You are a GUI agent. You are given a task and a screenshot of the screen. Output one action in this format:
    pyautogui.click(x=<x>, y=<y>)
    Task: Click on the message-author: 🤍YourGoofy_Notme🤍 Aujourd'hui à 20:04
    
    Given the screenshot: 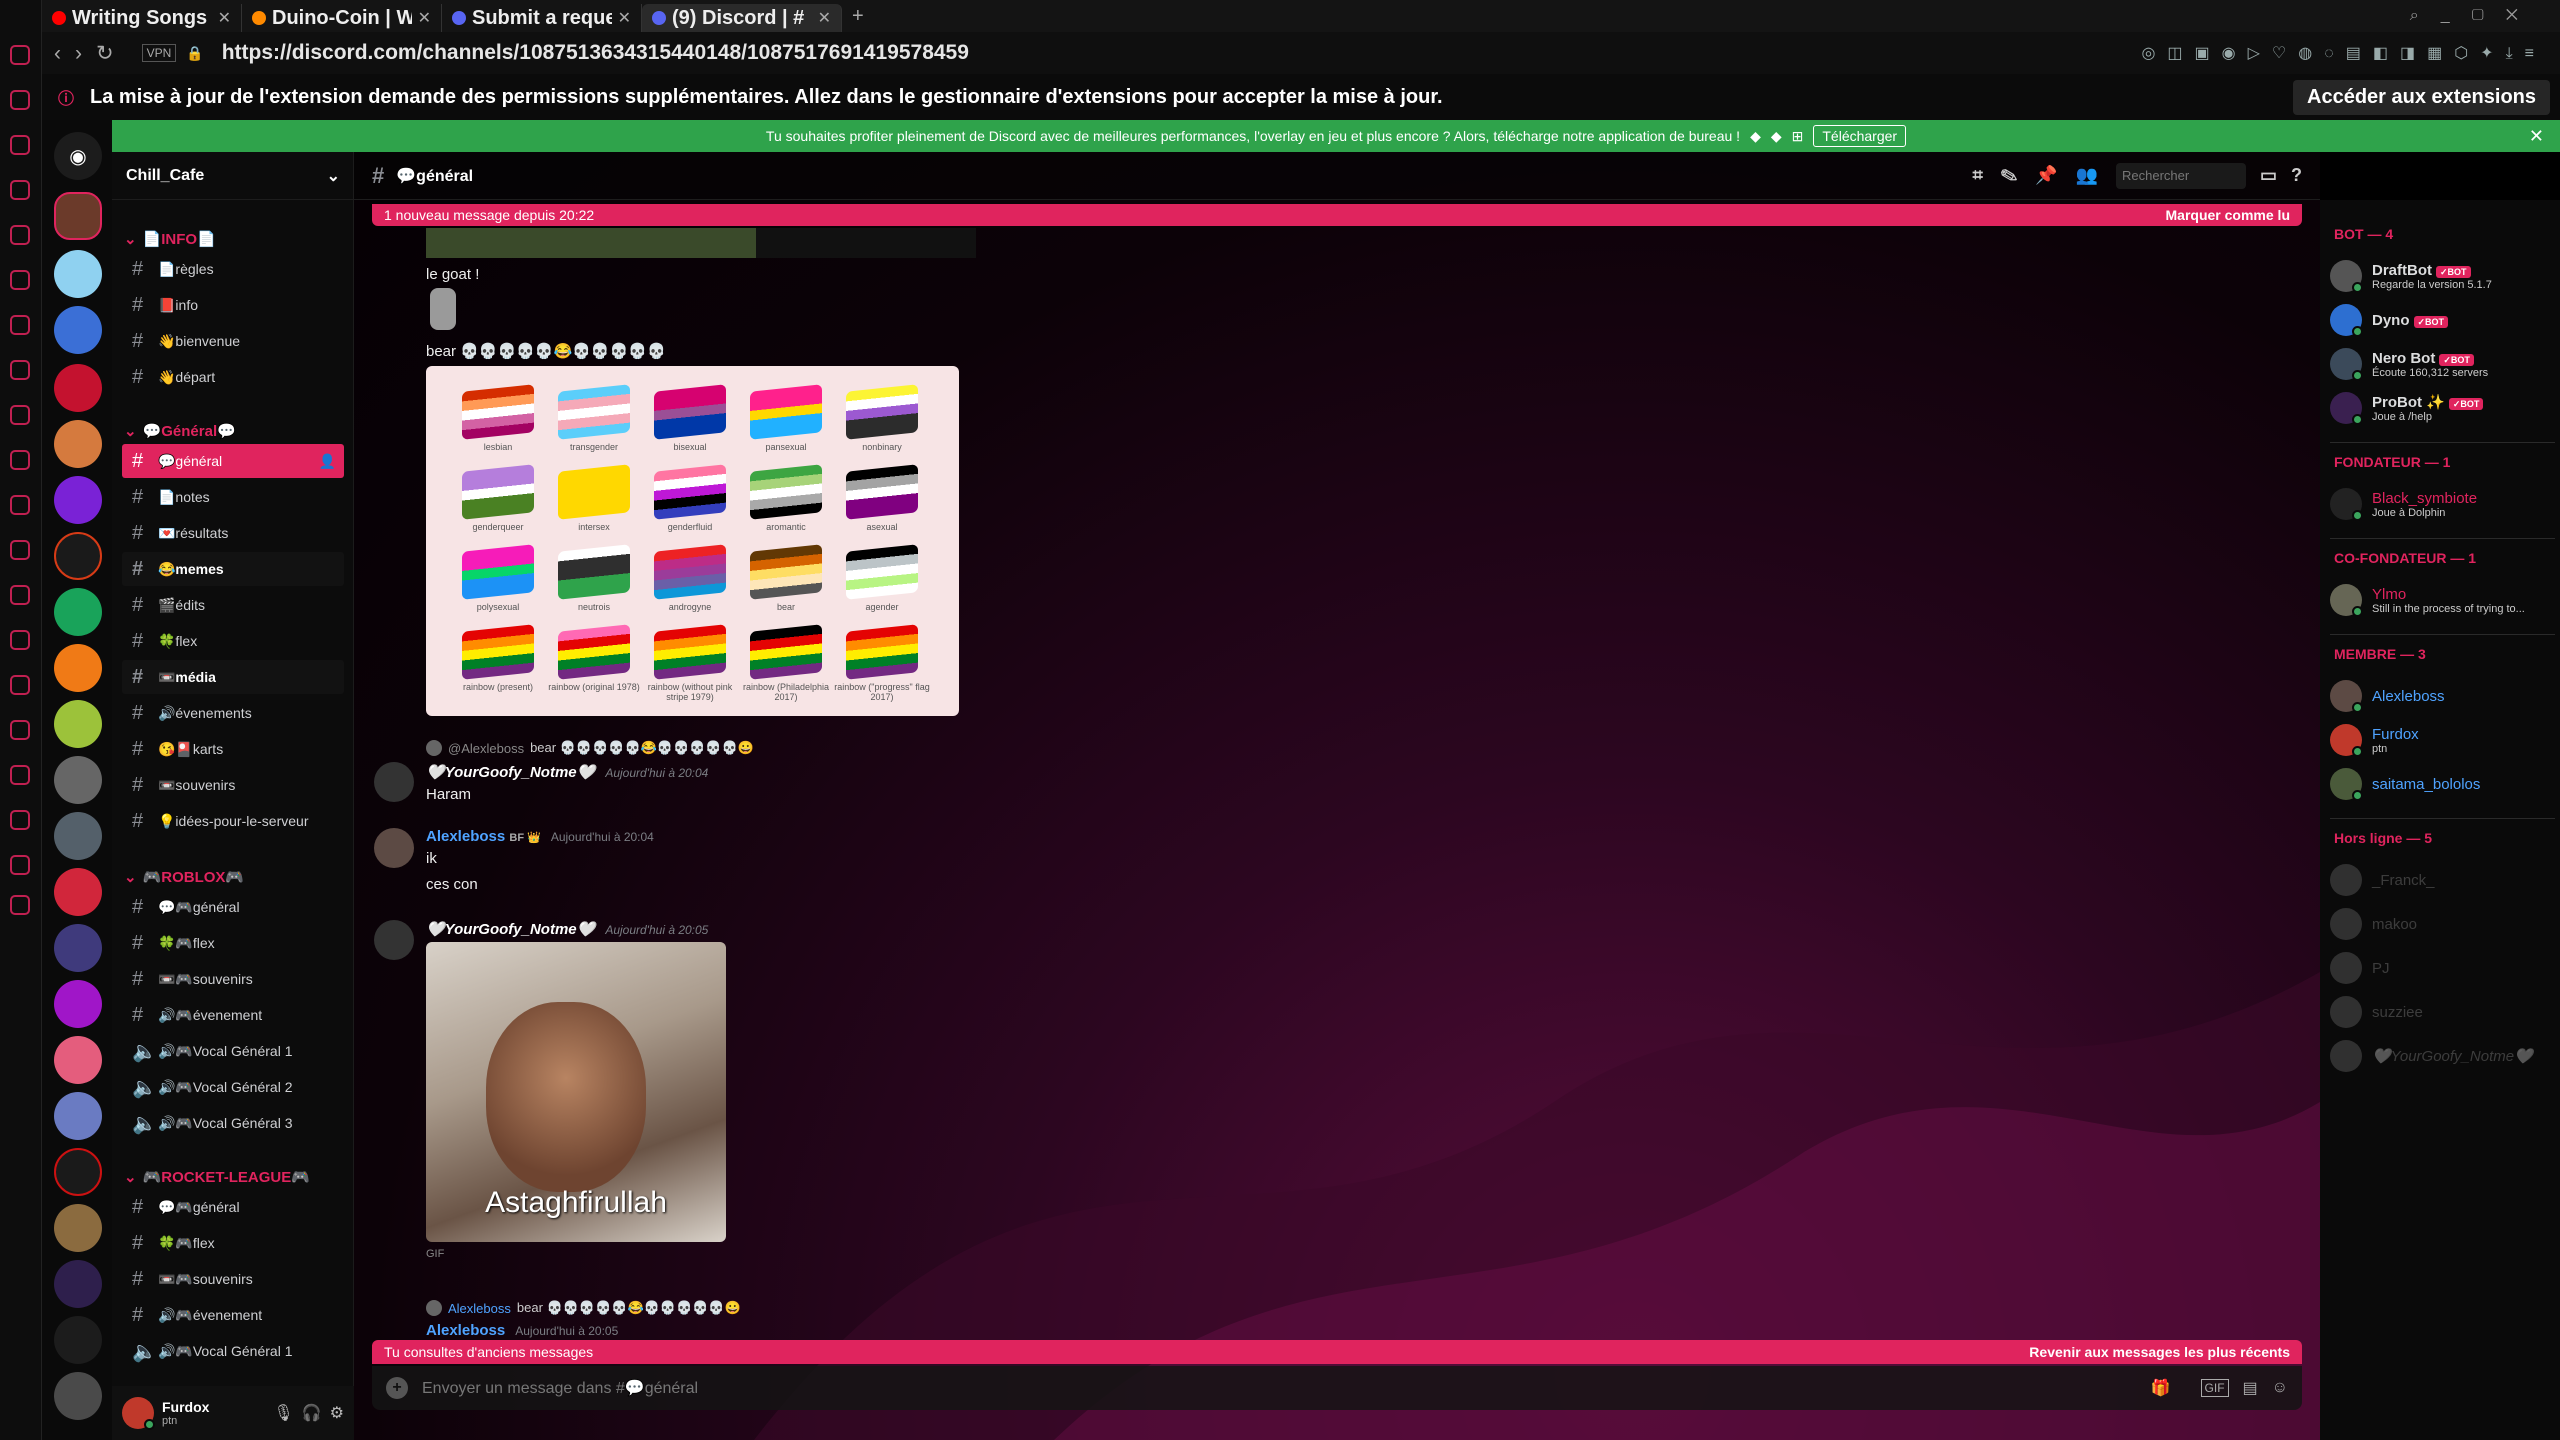 What is the action you would take?
    pyautogui.click(x=567, y=772)
    